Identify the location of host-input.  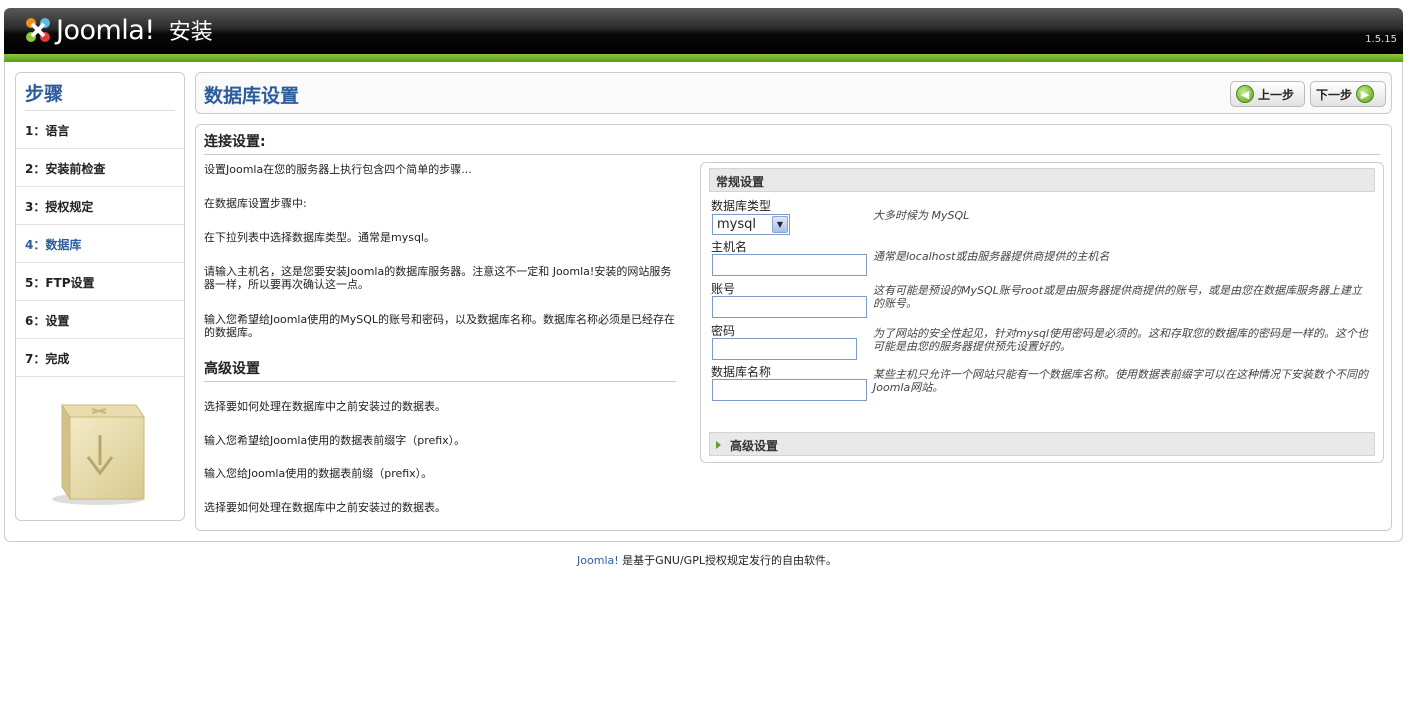
(789, 265).